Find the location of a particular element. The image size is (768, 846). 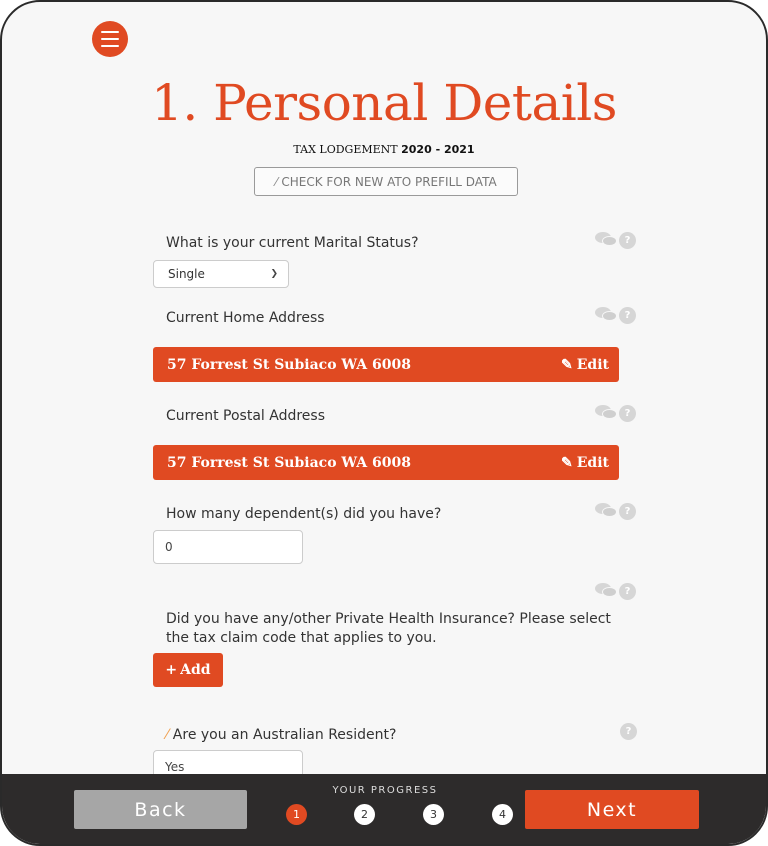

postal-address-bar: 57 Forrest St Subiaco WA 6008 ✎ Edit is located at coordinates (386, 462).